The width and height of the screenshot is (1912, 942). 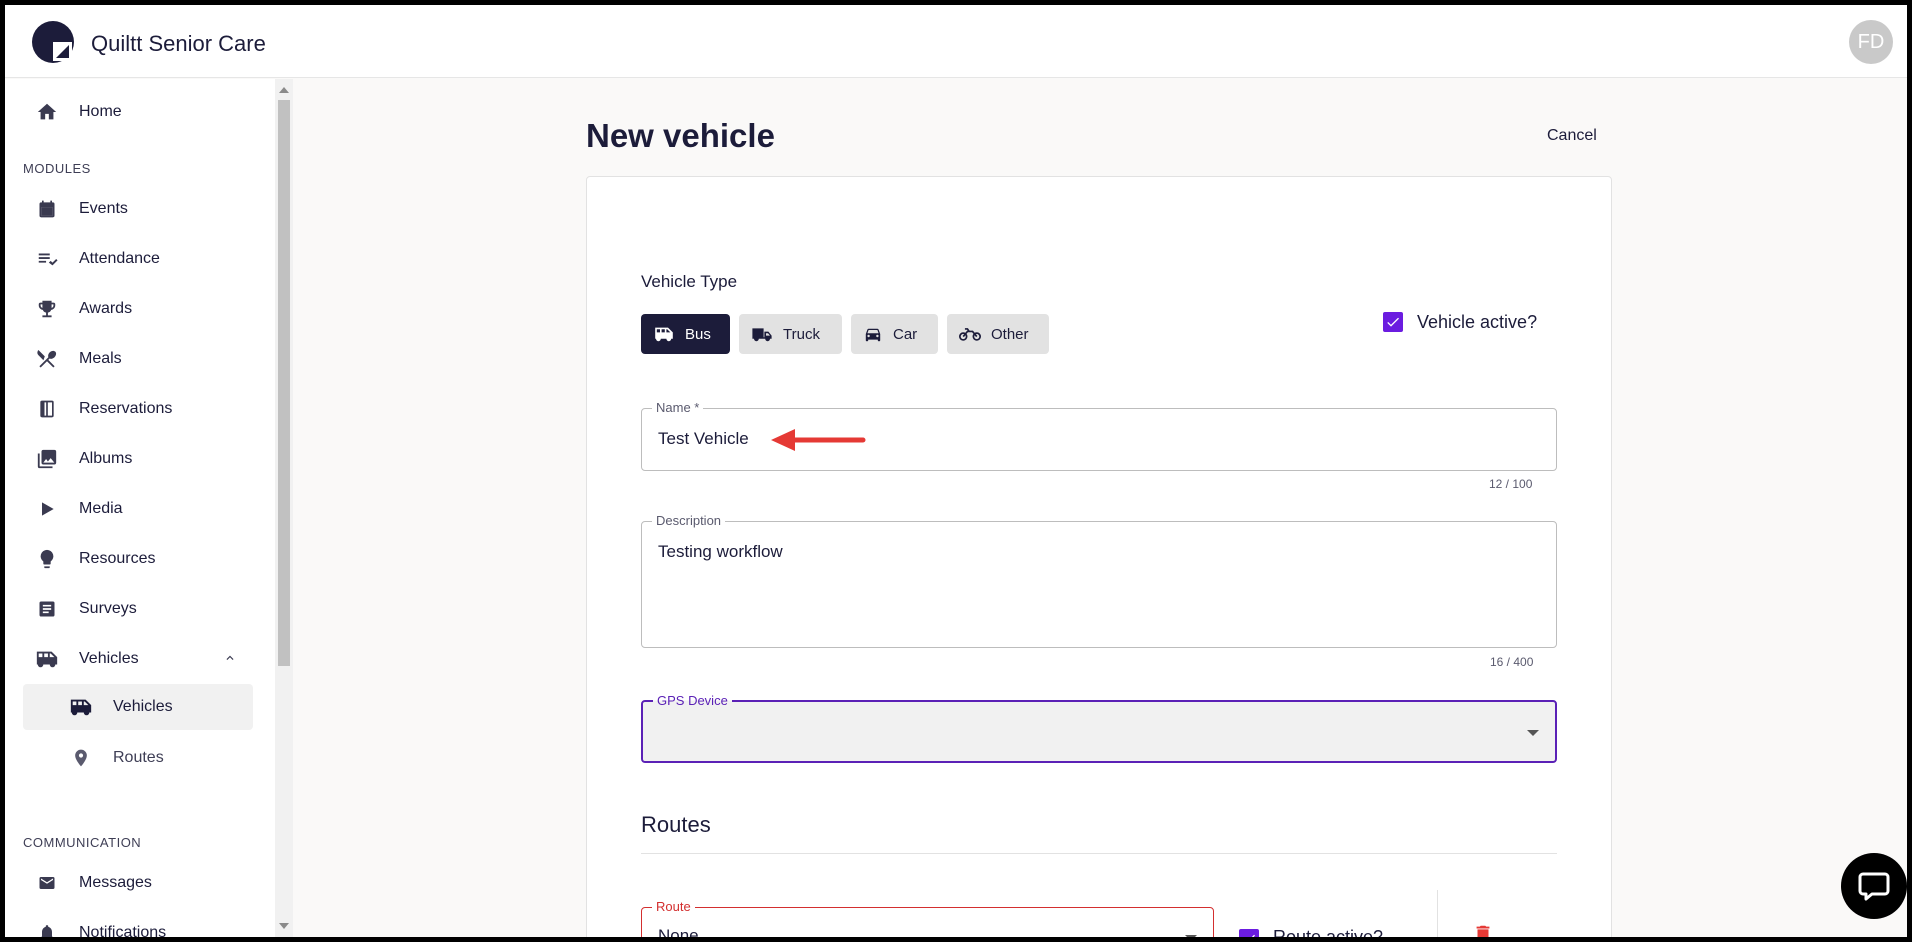 I want to click on sidebar-subitem-vehicles: Vehicles, so click(x=138, y=707).